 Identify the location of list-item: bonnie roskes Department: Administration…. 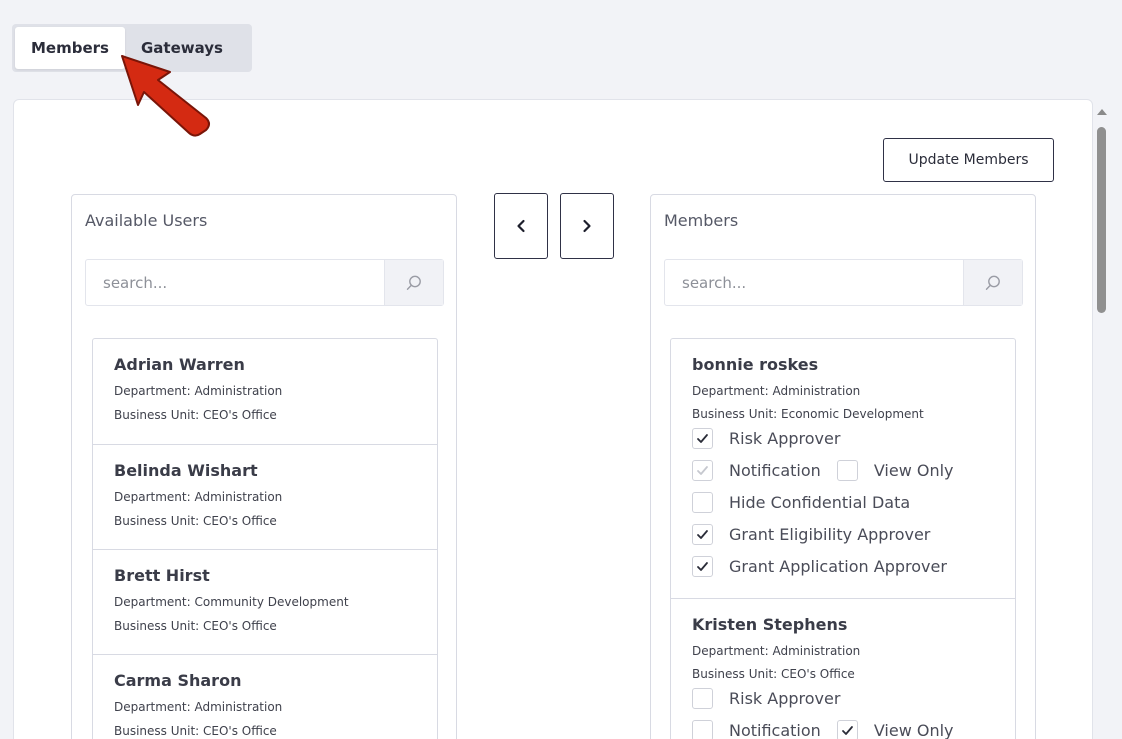
(843, 468).